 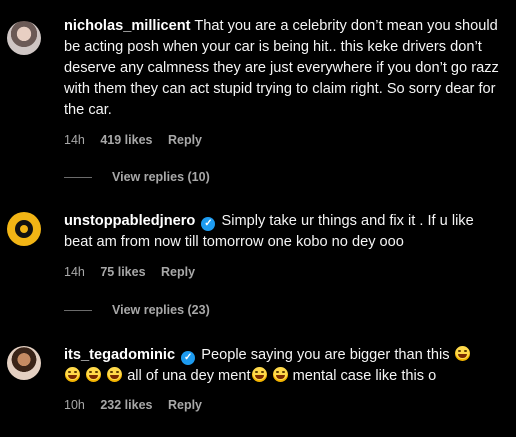 What do you see at coordinates (189, 376) in the screenshot?
I see `comment-body-part: all of una dey ment` at bounding box center [189, 376].